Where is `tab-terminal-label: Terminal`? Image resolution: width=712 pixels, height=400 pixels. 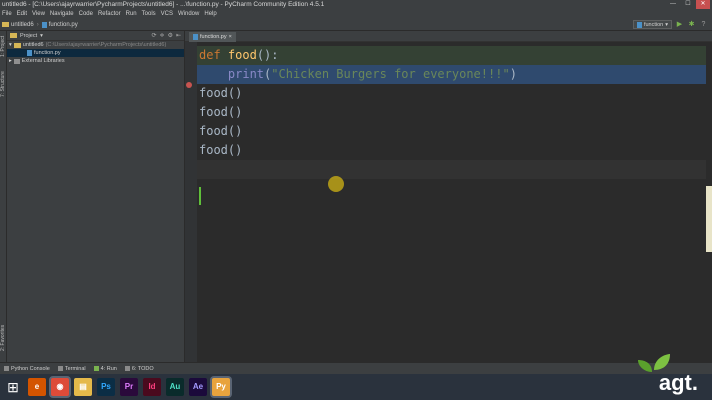 tab-terminal-label: Terminal is located at coordinates (75, 368).